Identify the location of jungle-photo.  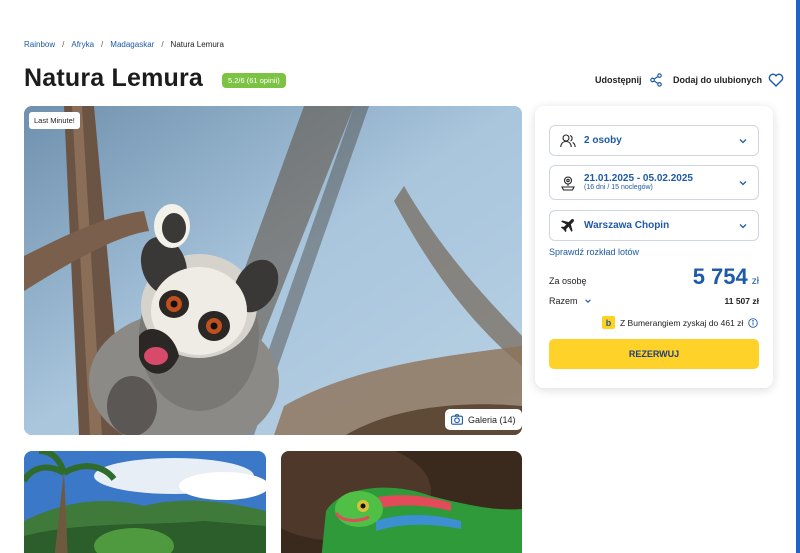
(145, 502).